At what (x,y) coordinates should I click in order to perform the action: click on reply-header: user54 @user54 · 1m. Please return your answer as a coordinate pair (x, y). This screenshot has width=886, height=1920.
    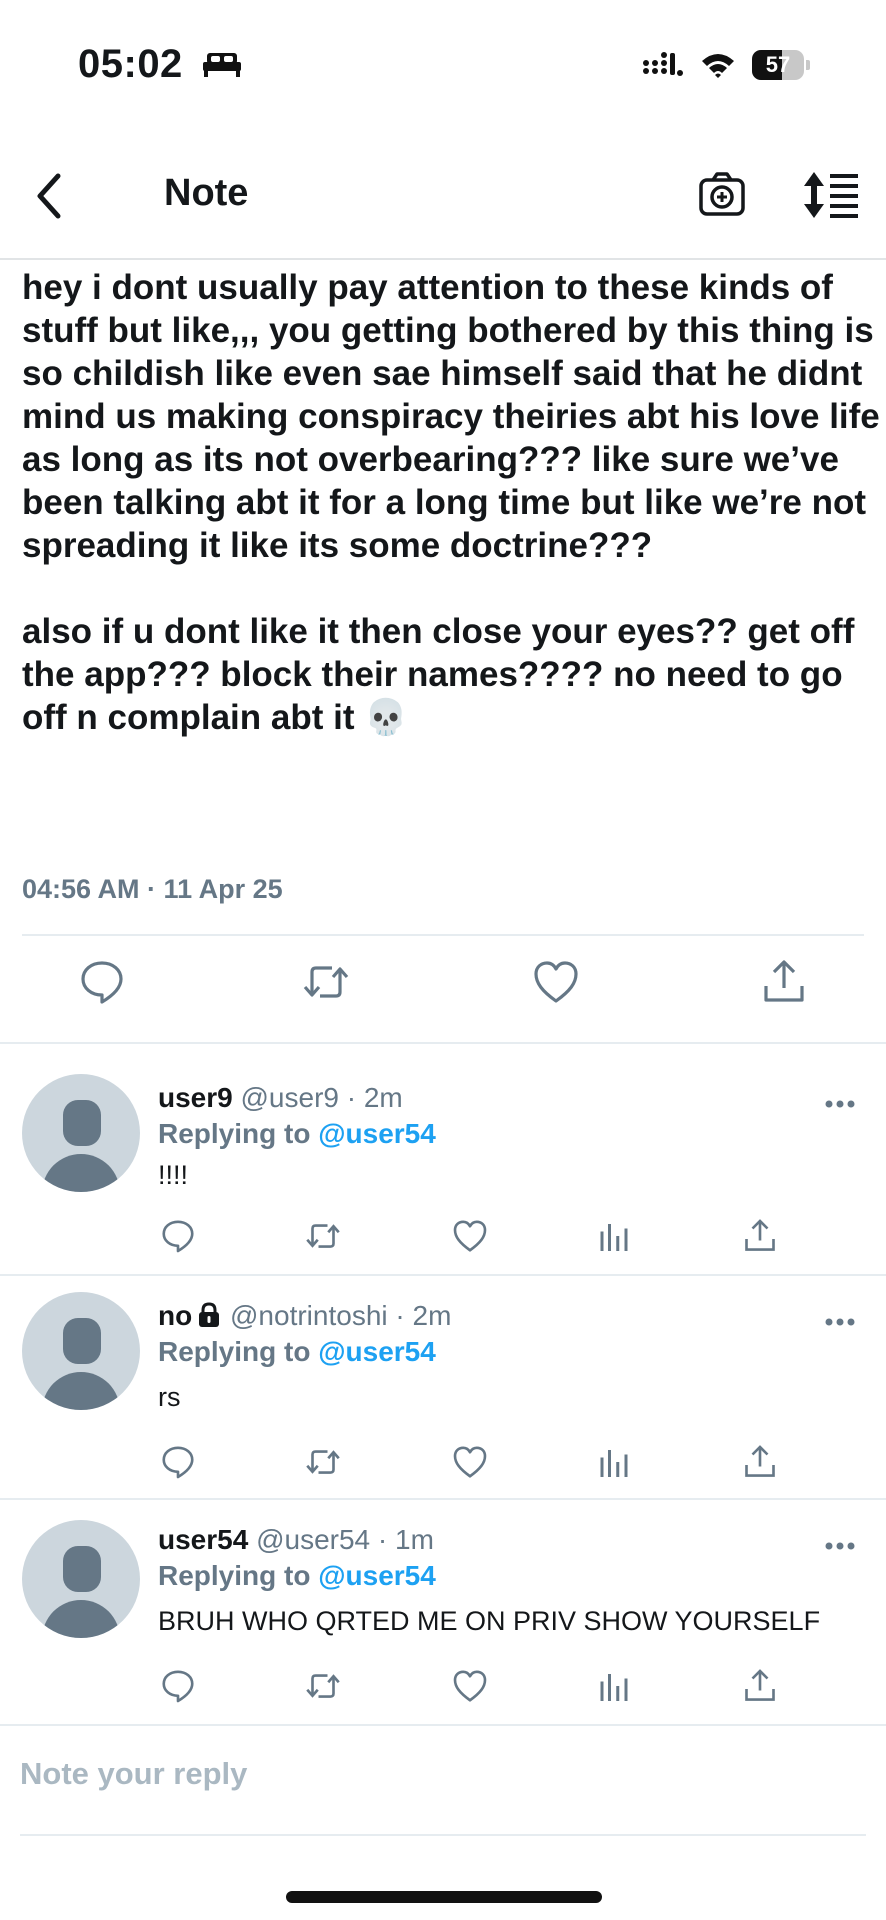
    Looking at the image, I should click on (296, 1540).